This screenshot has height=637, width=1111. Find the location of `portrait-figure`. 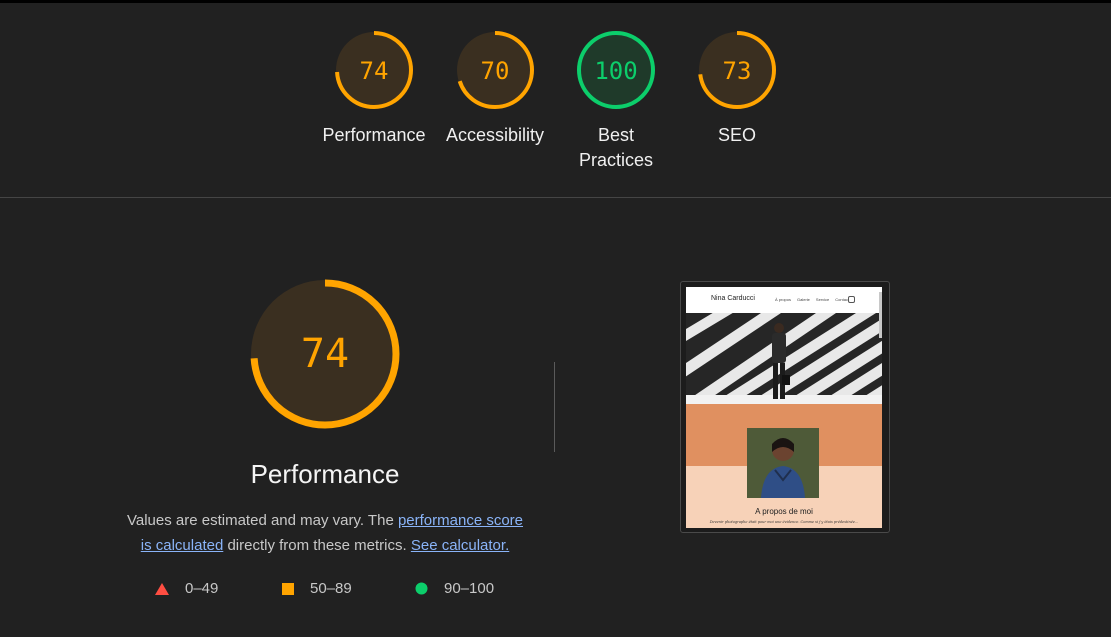

portrait-figure is located at coordinates (783, 463).